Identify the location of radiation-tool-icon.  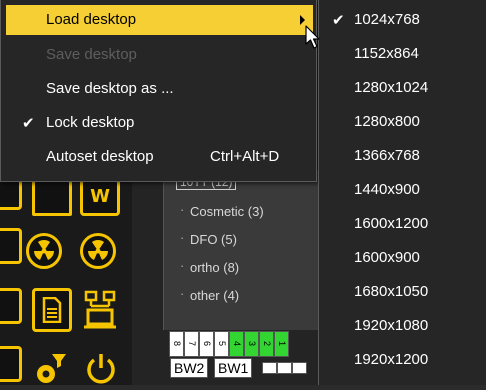
(44, 251).